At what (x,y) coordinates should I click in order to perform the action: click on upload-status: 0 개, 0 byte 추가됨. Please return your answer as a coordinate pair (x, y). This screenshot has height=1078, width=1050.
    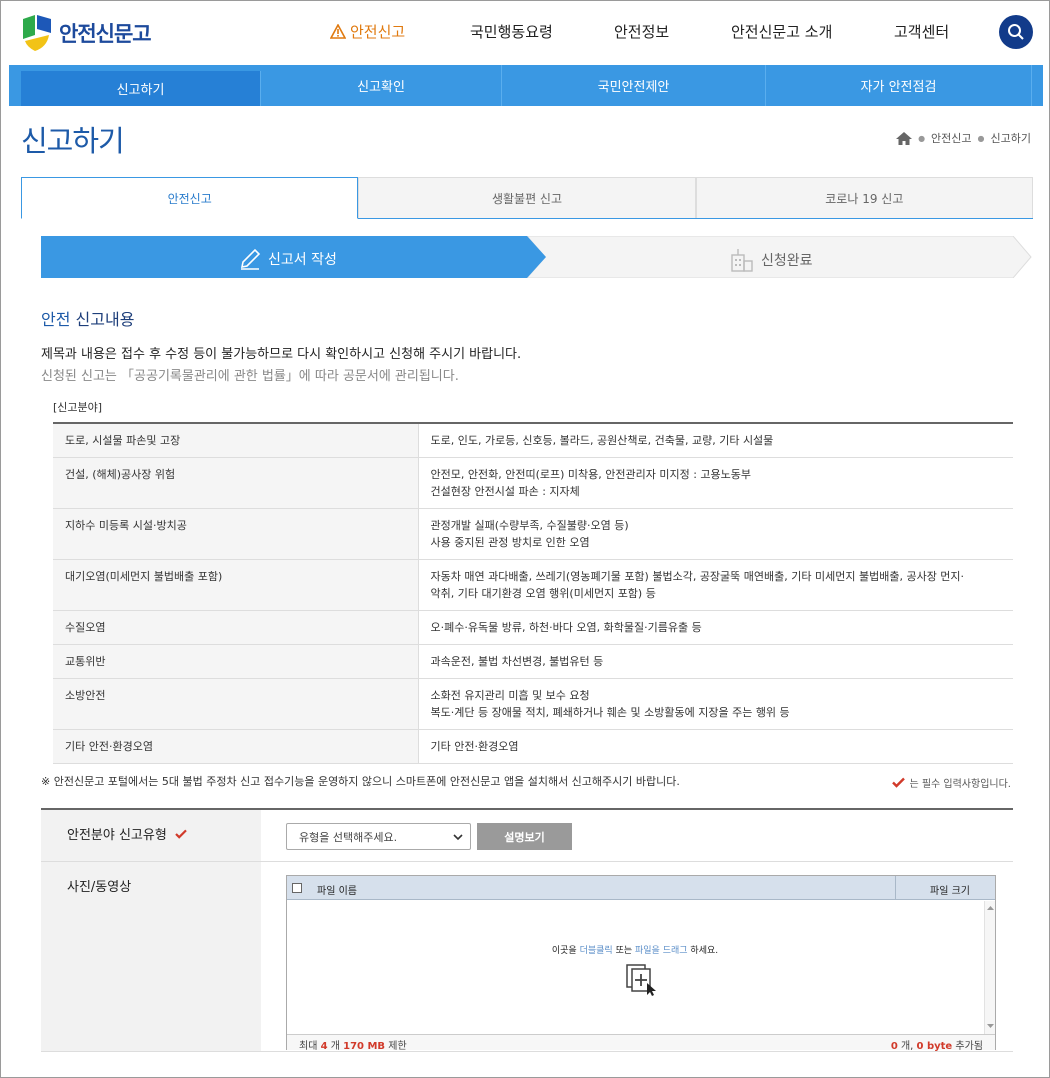
    Looking at the image, I should click on (937, 1044).